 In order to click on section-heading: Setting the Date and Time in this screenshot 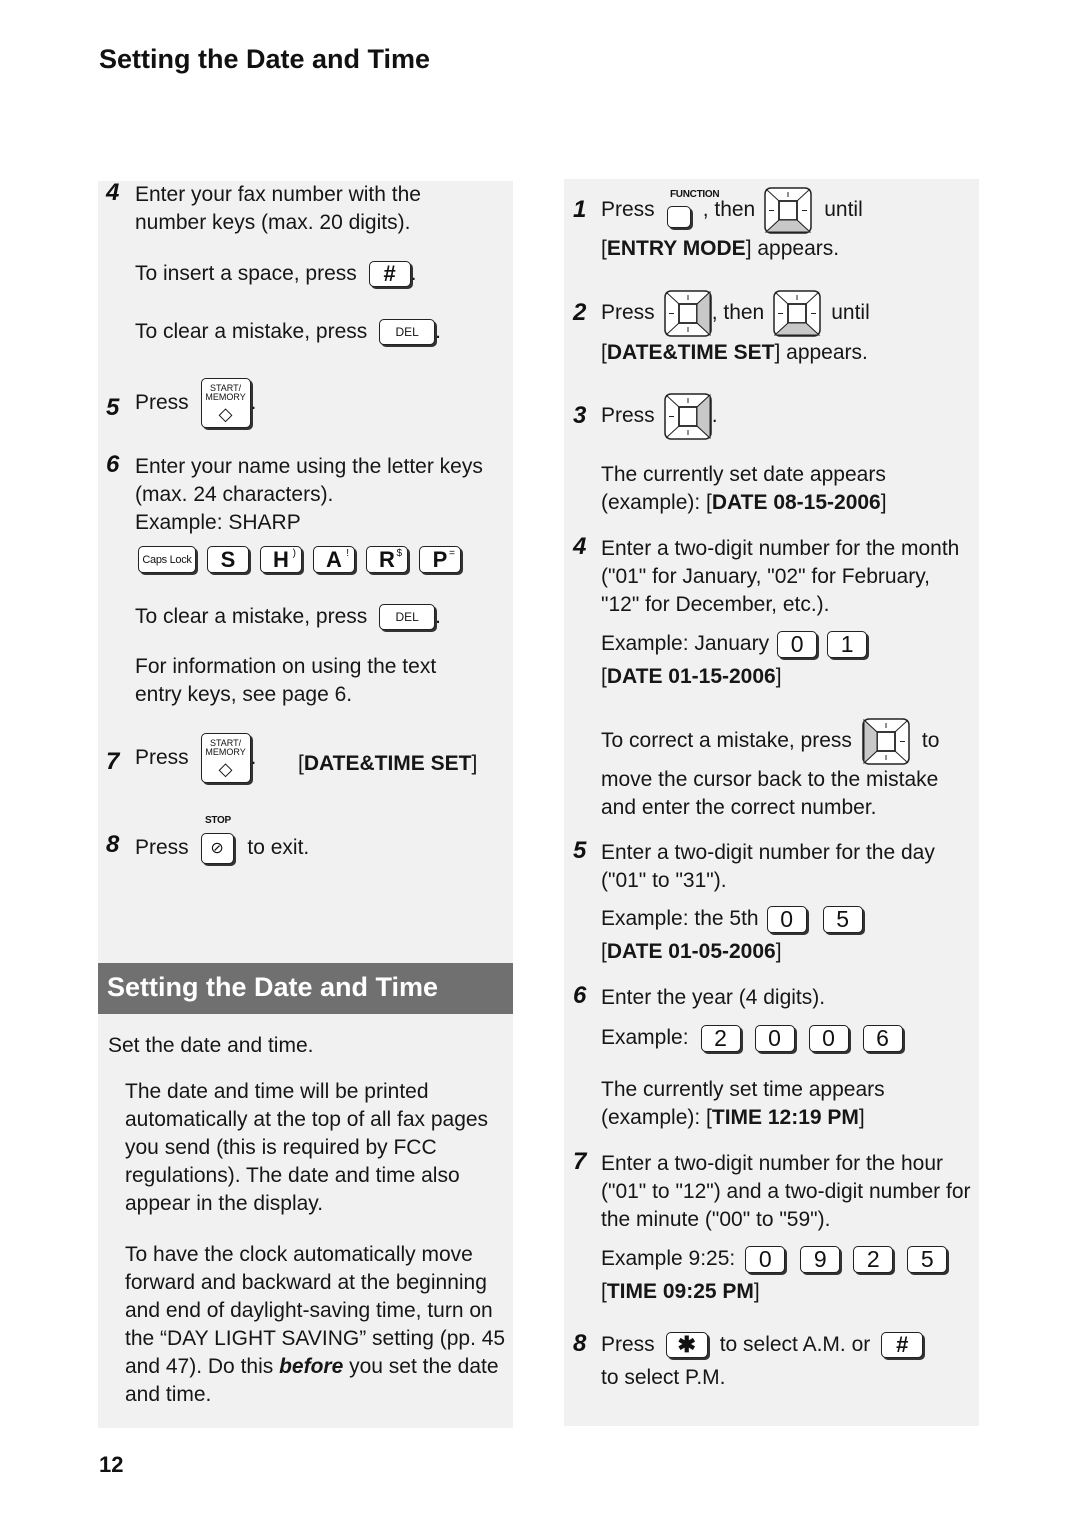, I will do `click(305, 988)`.